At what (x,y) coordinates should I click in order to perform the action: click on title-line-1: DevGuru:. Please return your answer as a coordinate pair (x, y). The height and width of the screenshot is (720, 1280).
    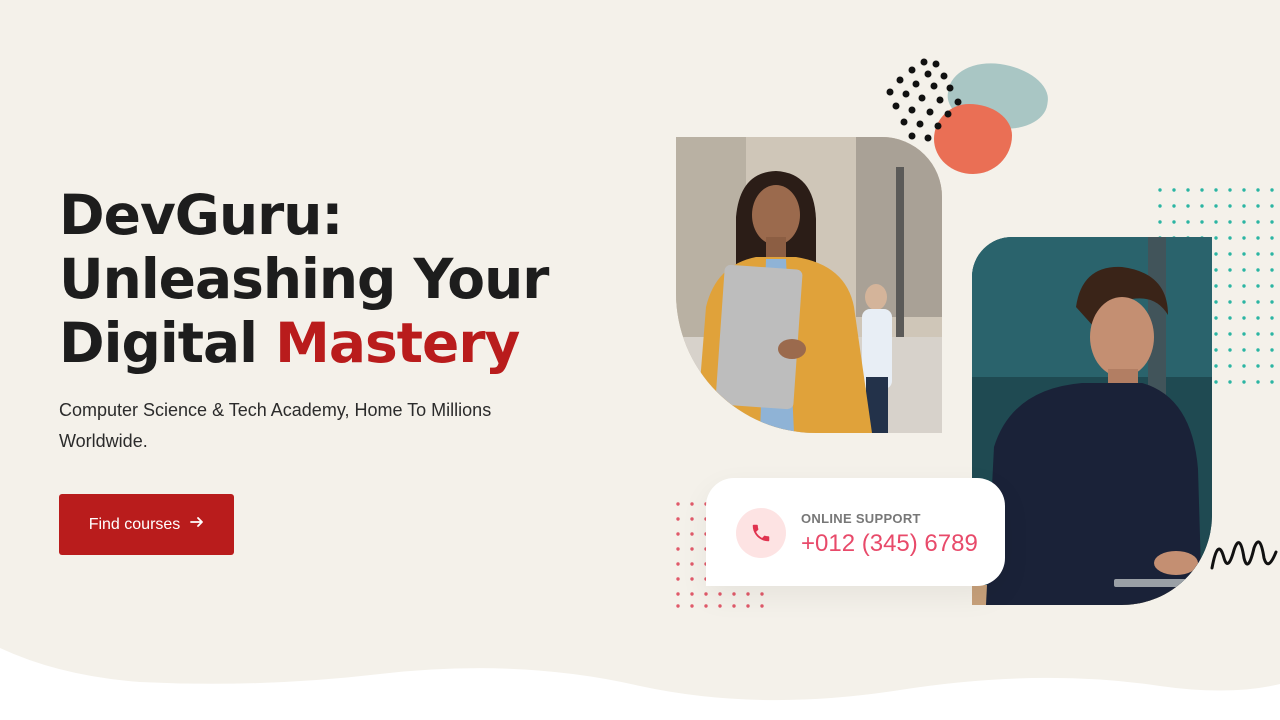
    Looking at the image, I should click on (201, 215).